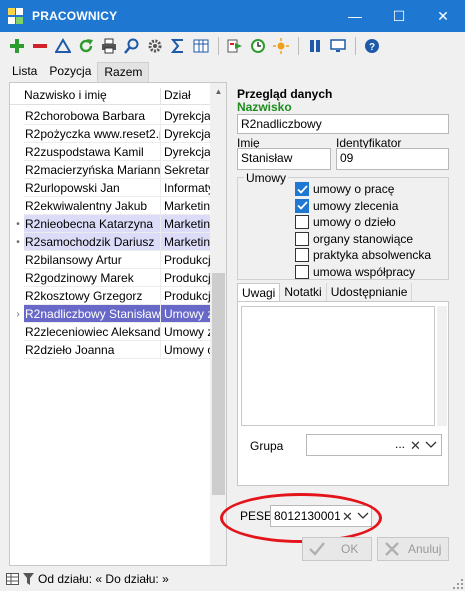 The height and width of the screenshot is (591, 465). Describe the element at coordinates (284, 159) in the screenshot. I see `first-name-field: Stanisław` at that location.